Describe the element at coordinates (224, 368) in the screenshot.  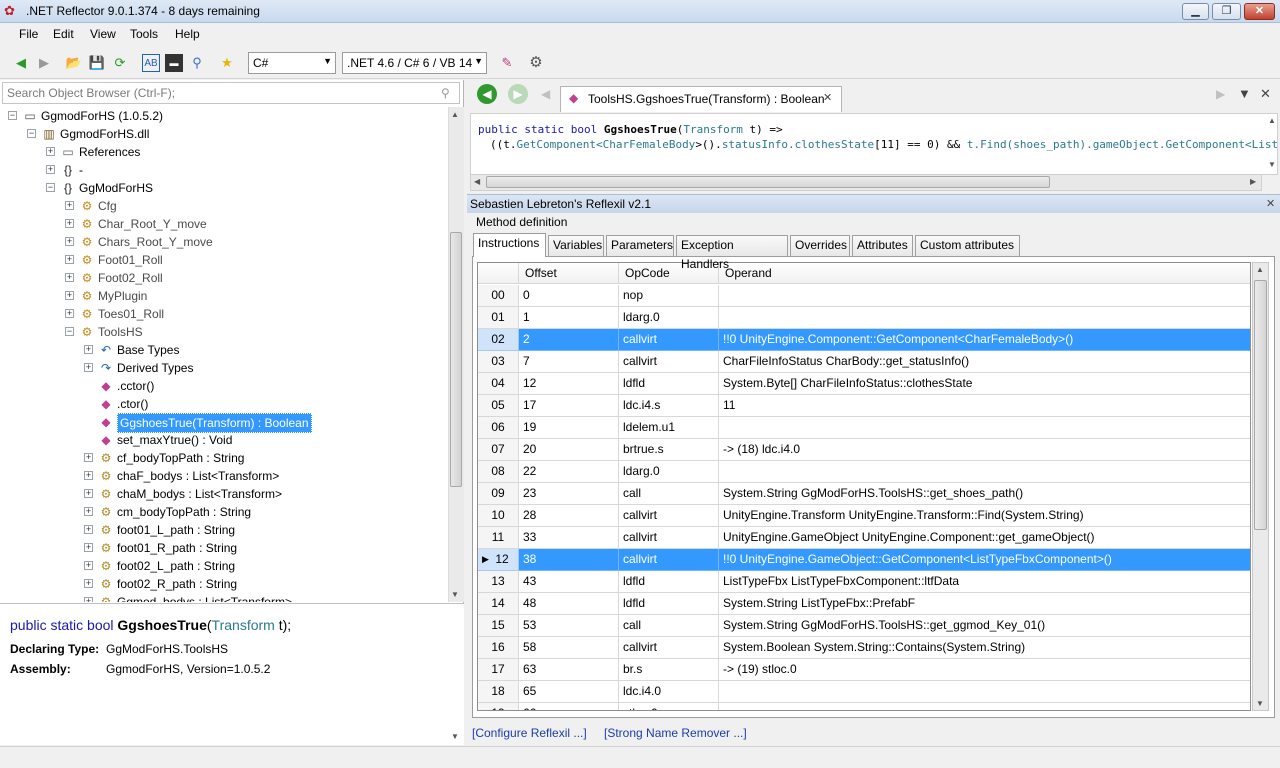
I see `tree-node: + ↷ Derived Types` at that location.